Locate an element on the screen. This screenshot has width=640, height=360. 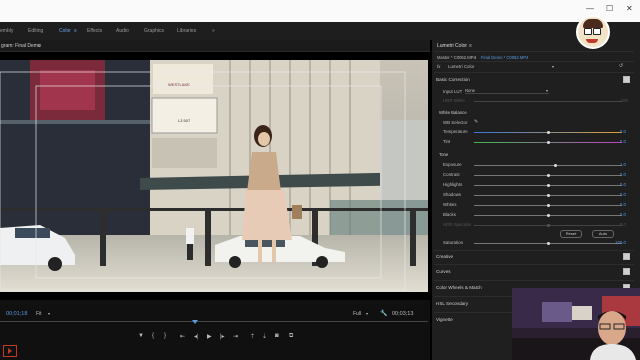
add-marker-icon: ▼ is located at coordinates (141, 336).